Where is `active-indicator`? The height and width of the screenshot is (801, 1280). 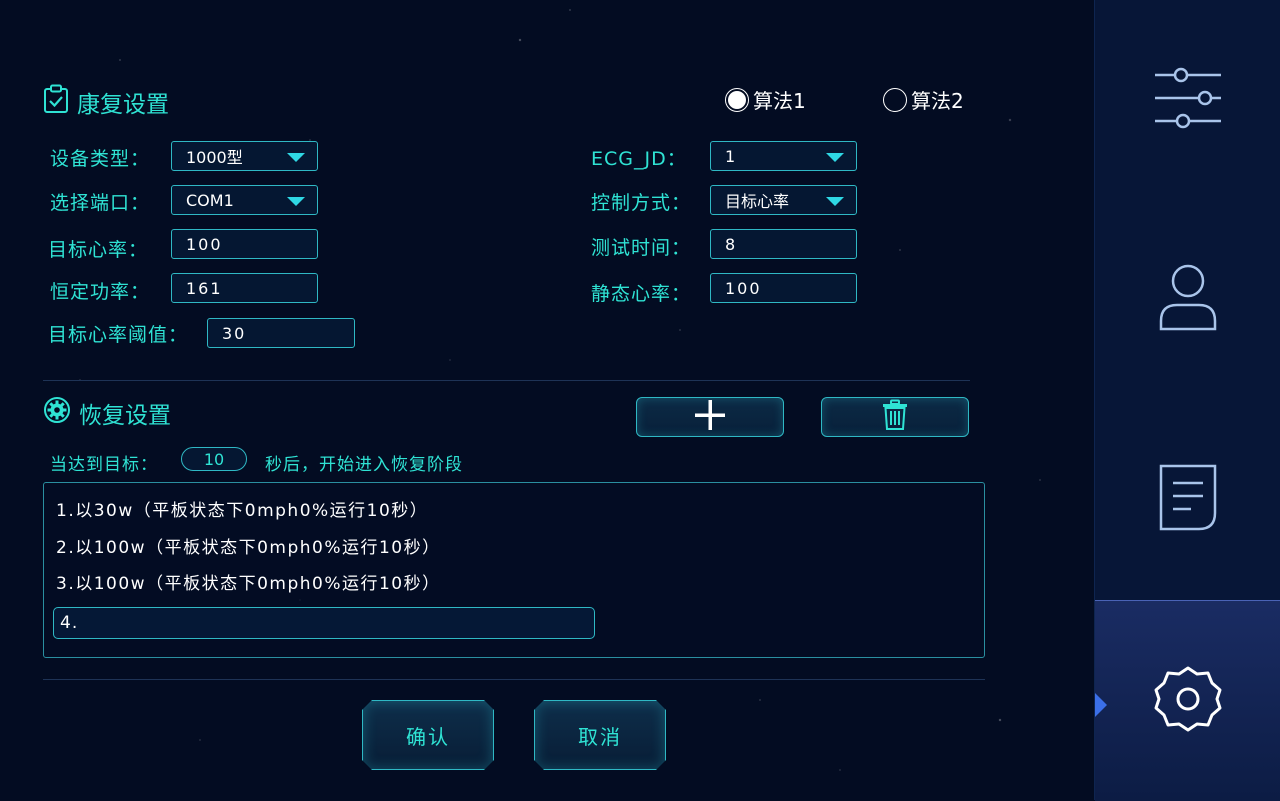 active-indicator is located at coordinates (1101, 705).